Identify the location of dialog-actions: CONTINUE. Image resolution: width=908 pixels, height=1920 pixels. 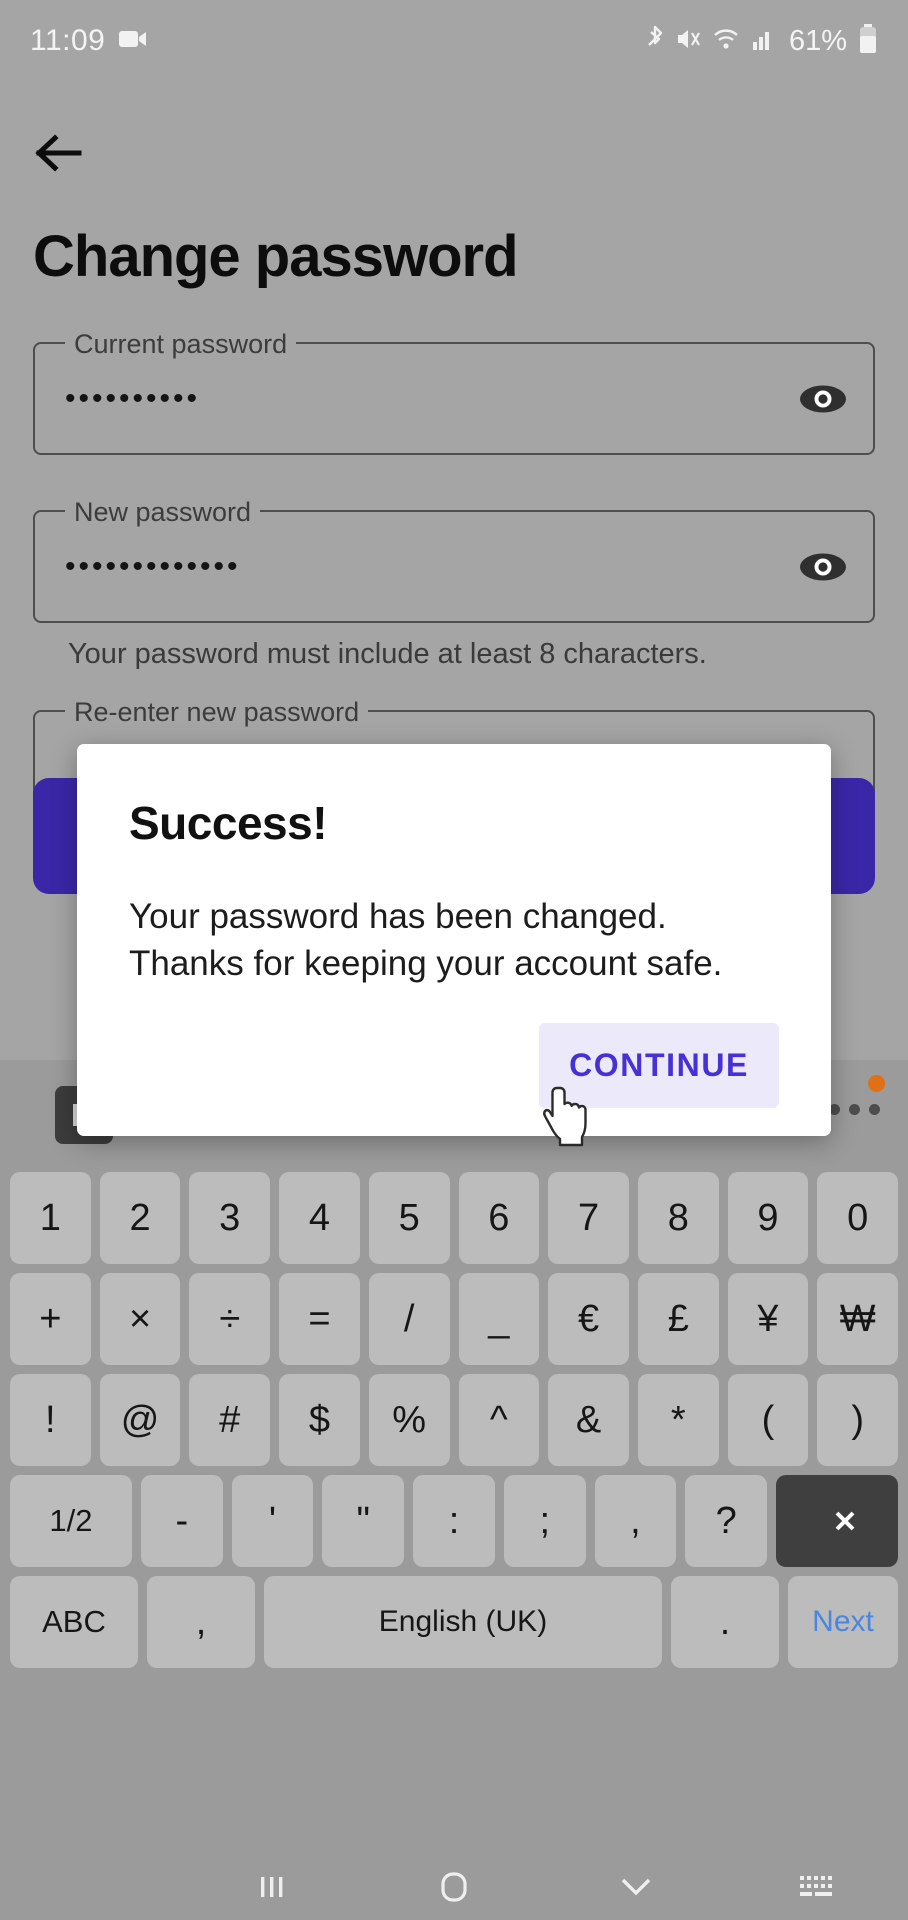
(454, 1066).